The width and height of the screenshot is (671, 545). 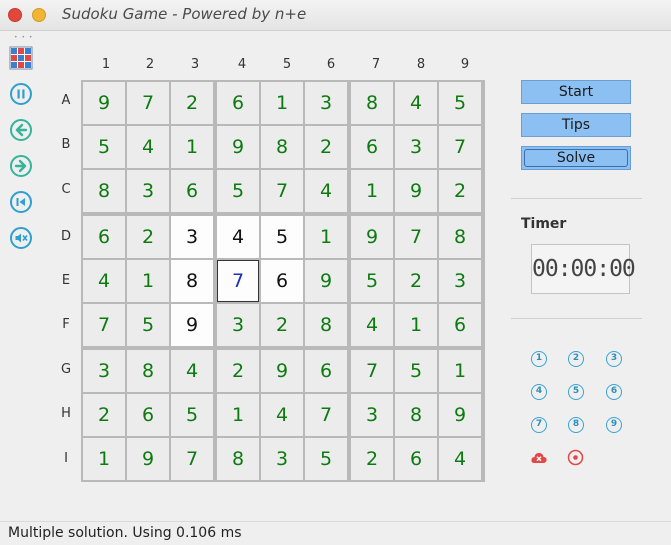 What do you see at coordinates (21, 58) in the screenshot?
I see `grid-app-icon` at bounding box center [21, 58].